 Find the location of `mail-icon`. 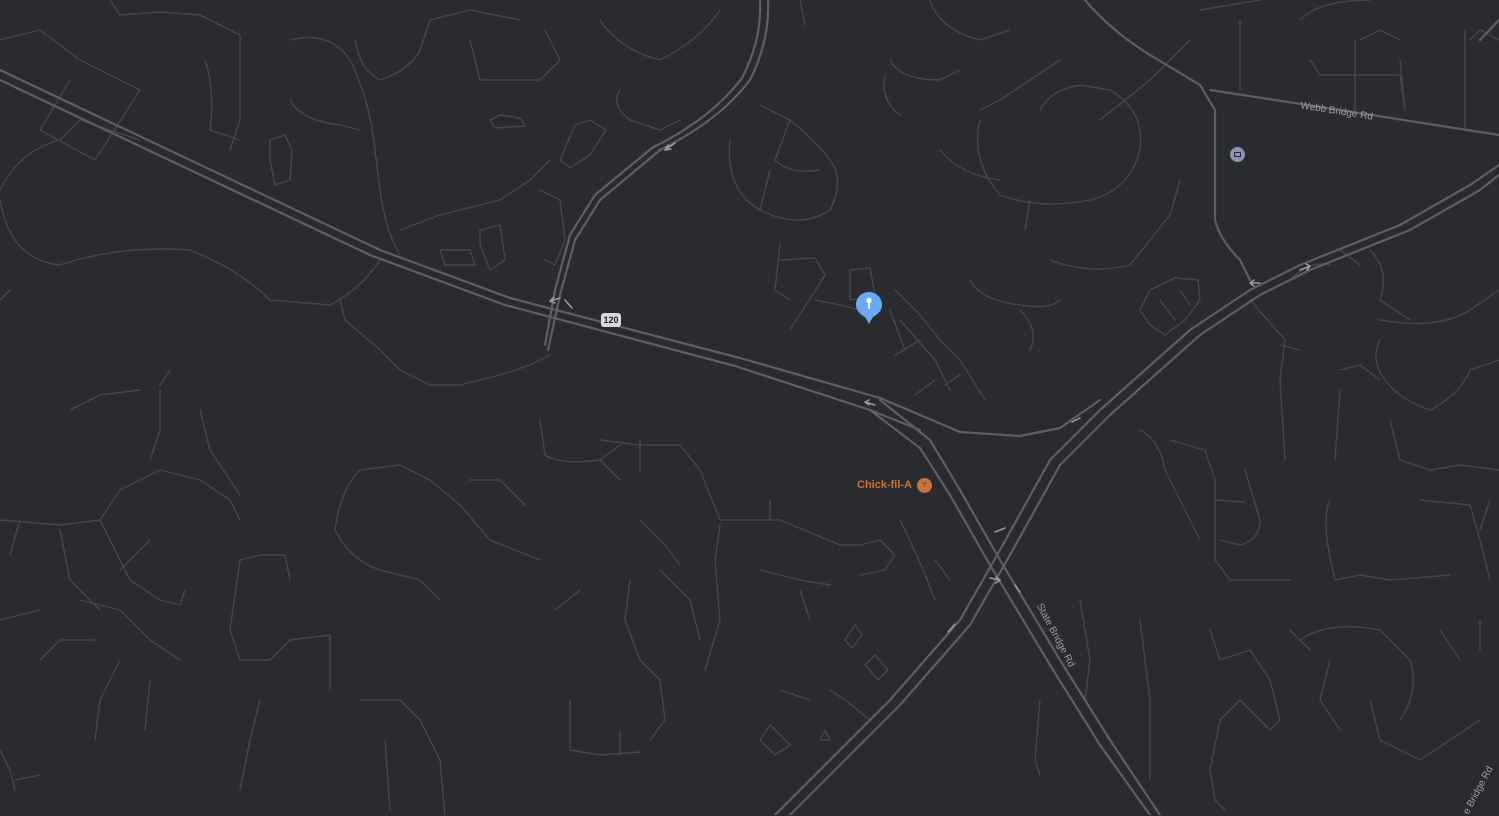

mail-icon is located at coordinates (1237, 154).